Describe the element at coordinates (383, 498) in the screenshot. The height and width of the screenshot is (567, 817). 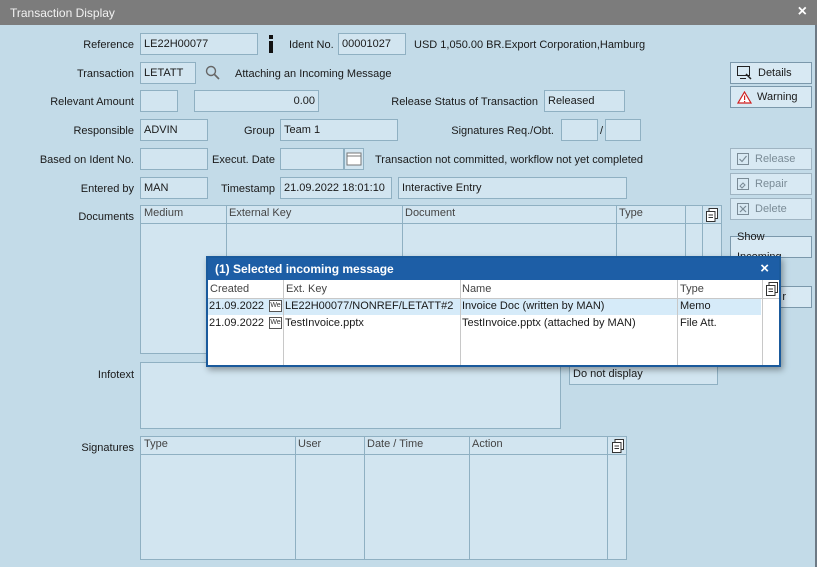
I see `signatures-grid: Type User Date / Time Action` at that location.